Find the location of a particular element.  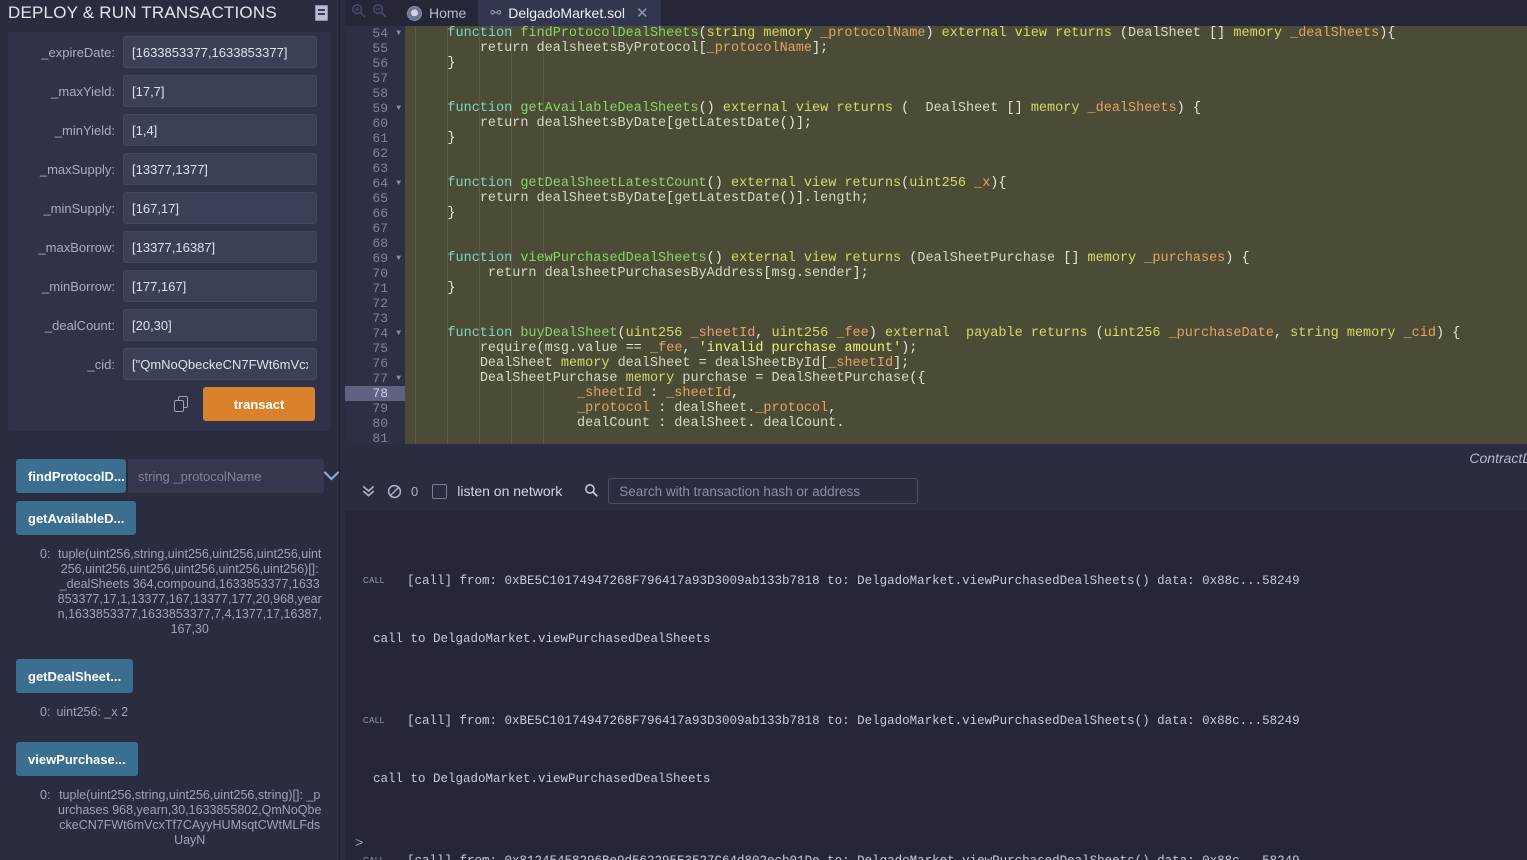

panel-header: DEPLOY & RUN TRANSACTIONS is located at coordinates (169, 13).